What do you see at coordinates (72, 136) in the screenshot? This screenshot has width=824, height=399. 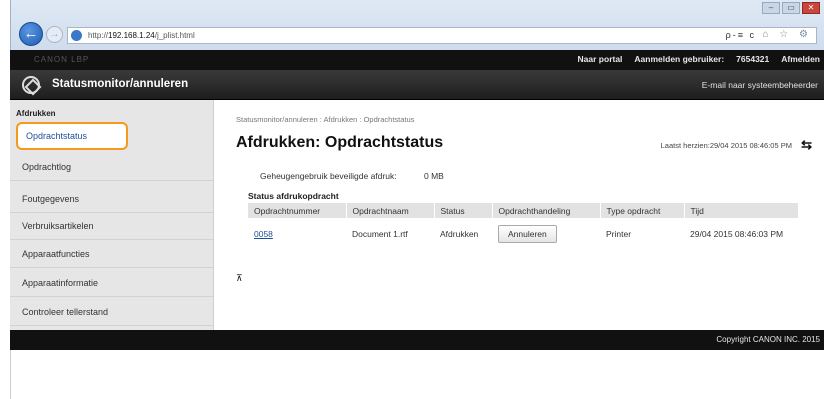 I see `sidebar-item-opdrachtstatus: Opdrachtstatus` at bounding box center [72, 136].